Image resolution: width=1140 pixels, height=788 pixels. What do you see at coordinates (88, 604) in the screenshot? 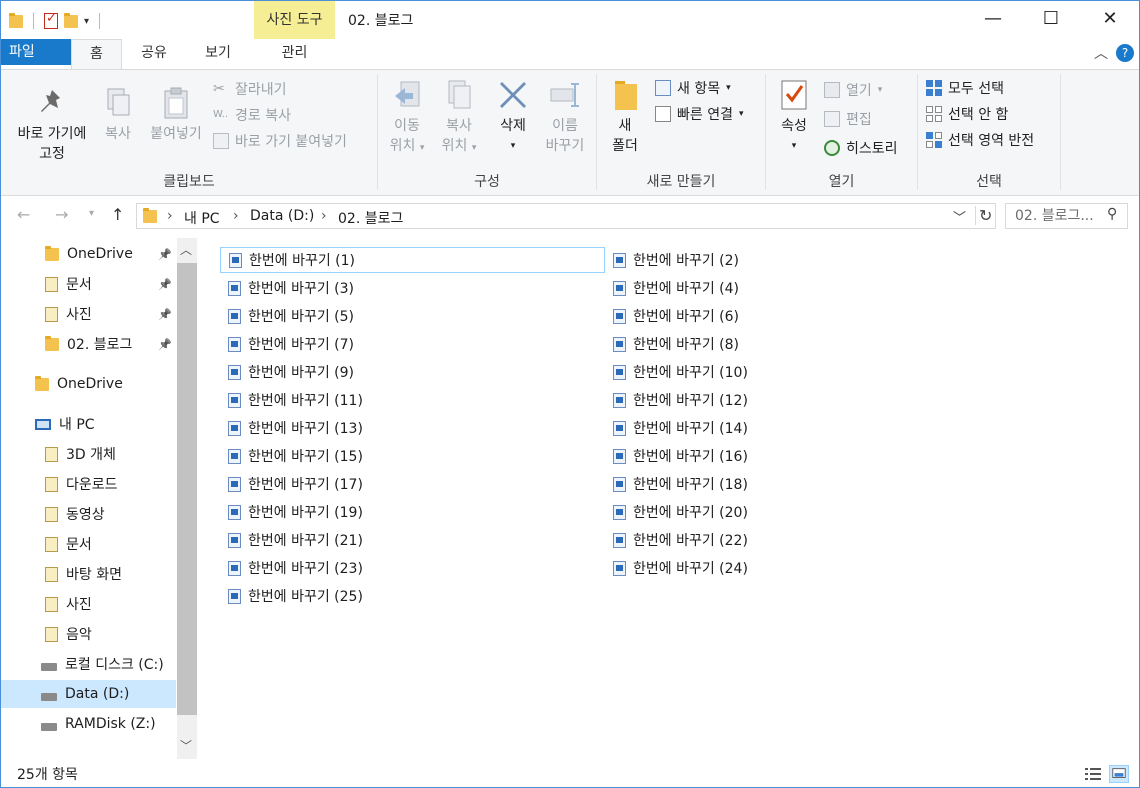
I see `navpane-item: 사진` at bounding box center [88, 604].